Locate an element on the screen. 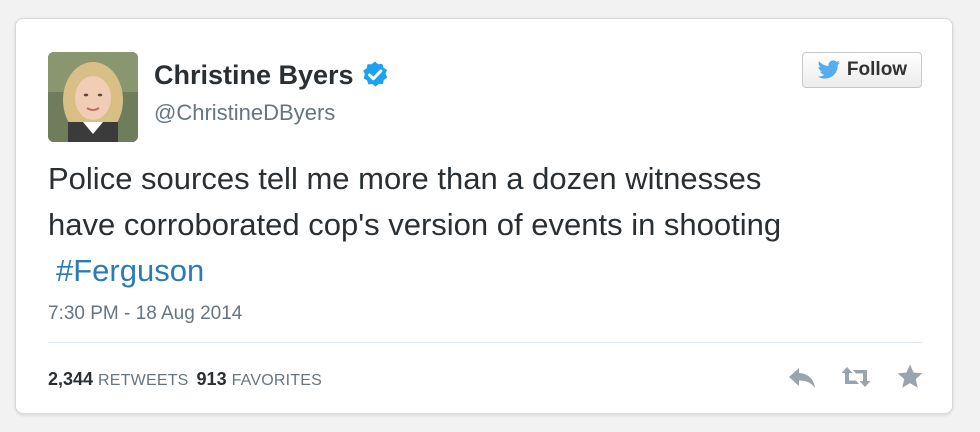 This screenshot has height=432, width=980. author-name-row: Christine Byers is located at coordinates (272, 75).